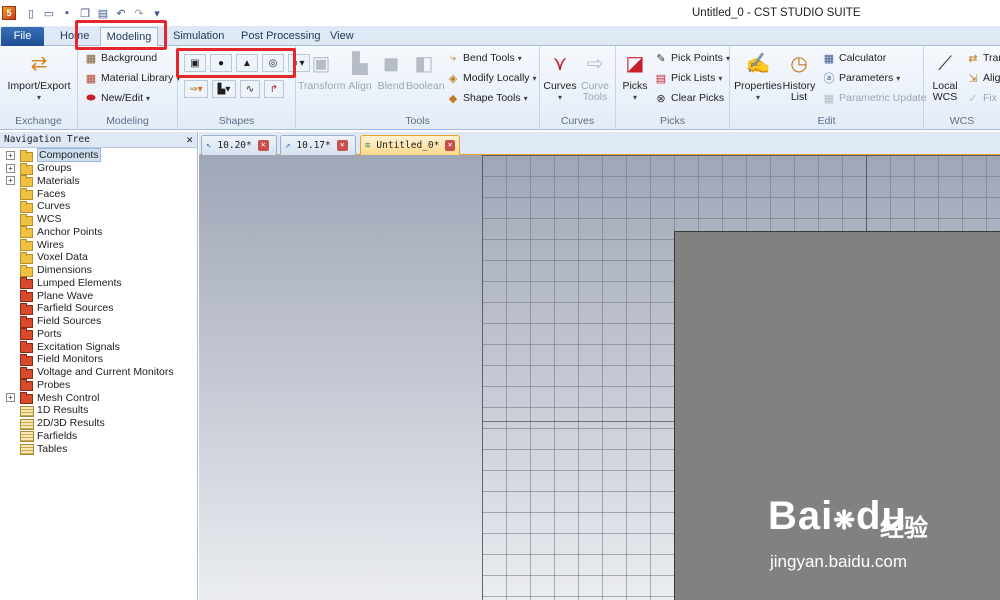 Image resolution: width=1000 pixels, height=600 pixels. I want to click on tab-view: View, so click(342, 37).